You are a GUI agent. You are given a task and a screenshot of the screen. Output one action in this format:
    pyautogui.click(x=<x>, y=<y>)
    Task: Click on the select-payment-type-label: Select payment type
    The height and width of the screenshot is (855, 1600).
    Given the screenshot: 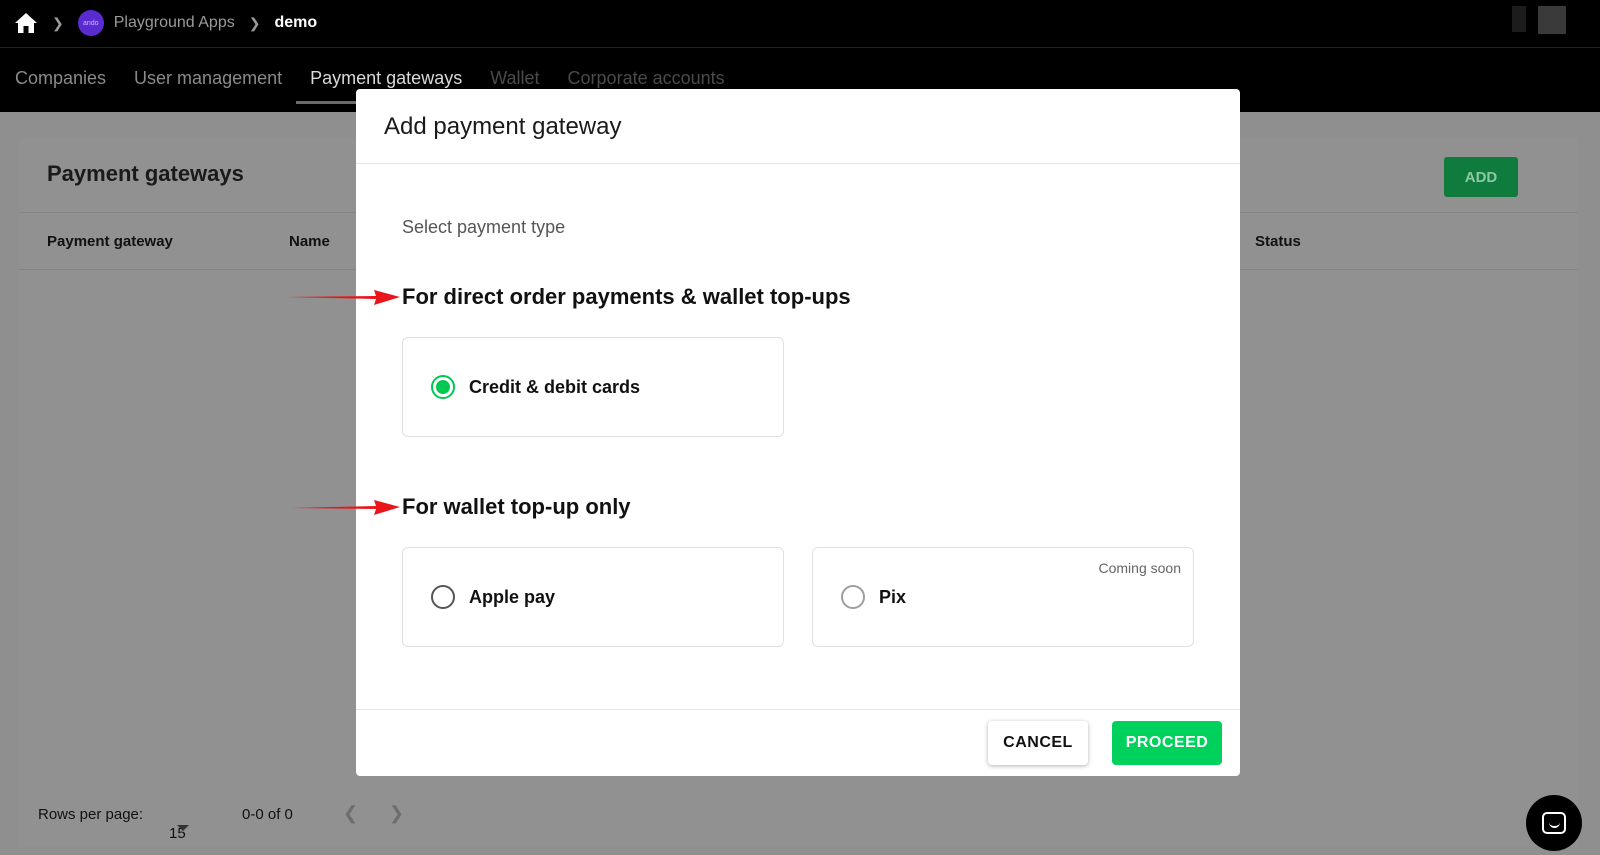 What is the action you would take?
    pyautogui.click(x=484, y=227)
    